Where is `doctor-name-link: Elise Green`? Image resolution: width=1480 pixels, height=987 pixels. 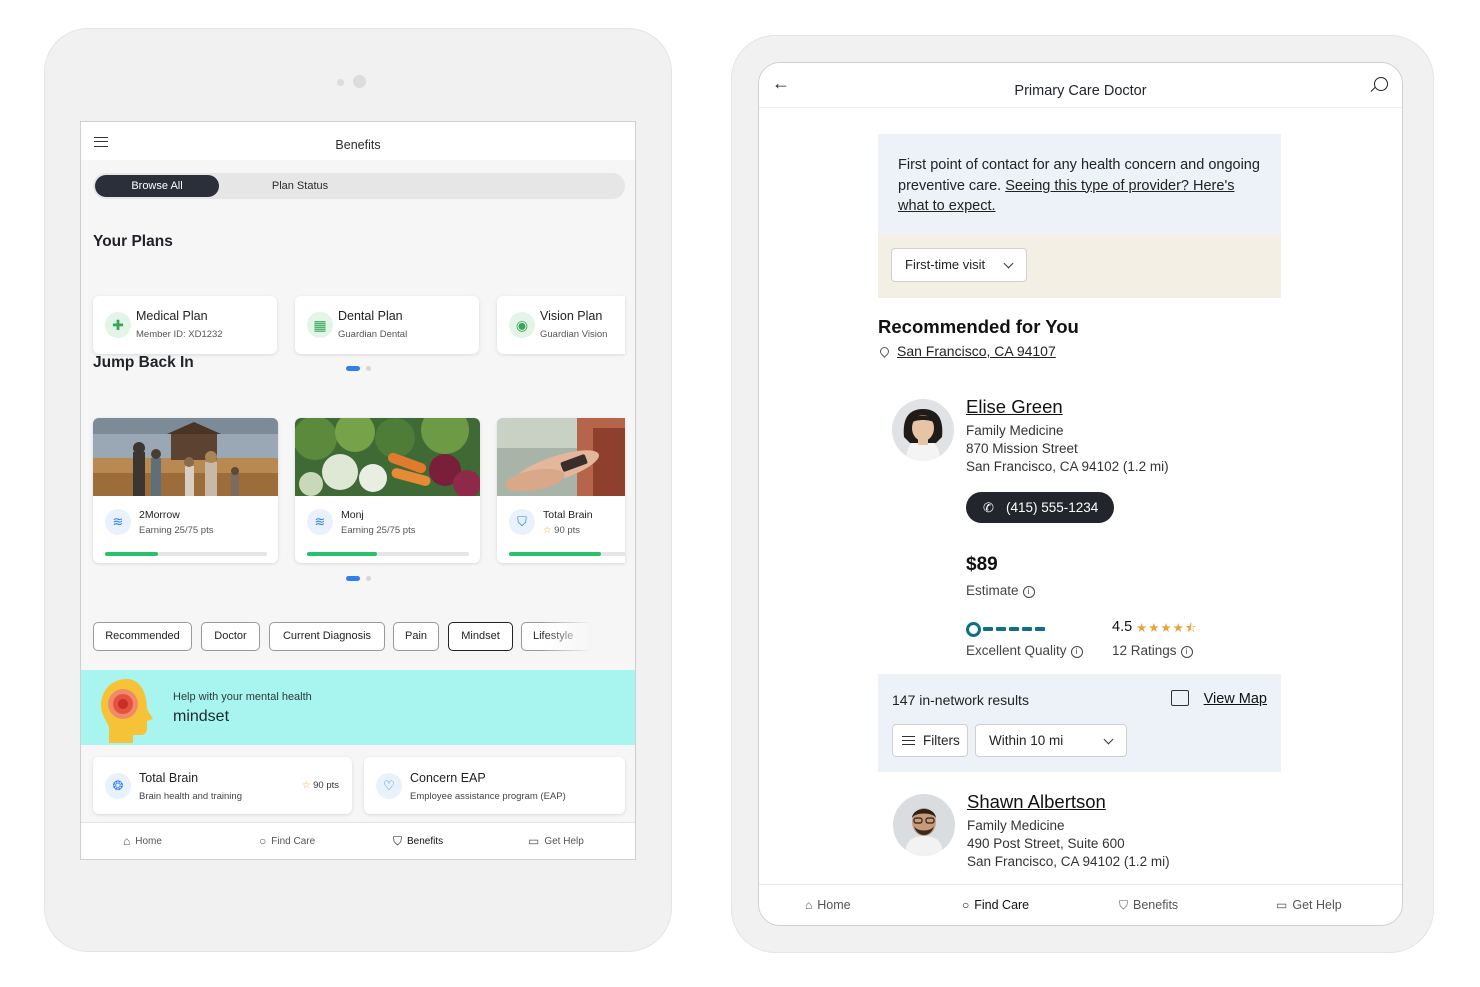 doctor-name-link: Elise Green is located at coordinates (1014, 407).